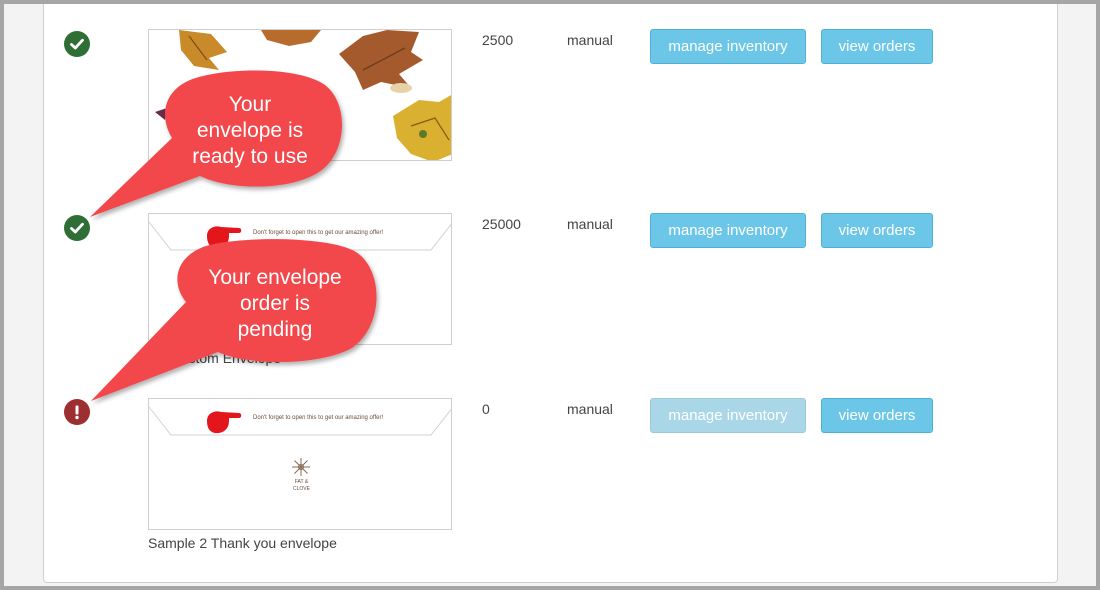 This screenshot has height=590, width=1100. Describe the element at coordinates (728, 415) in the screenshot. I see `manage-inventory-button-disabled: manage inventory` at that location.